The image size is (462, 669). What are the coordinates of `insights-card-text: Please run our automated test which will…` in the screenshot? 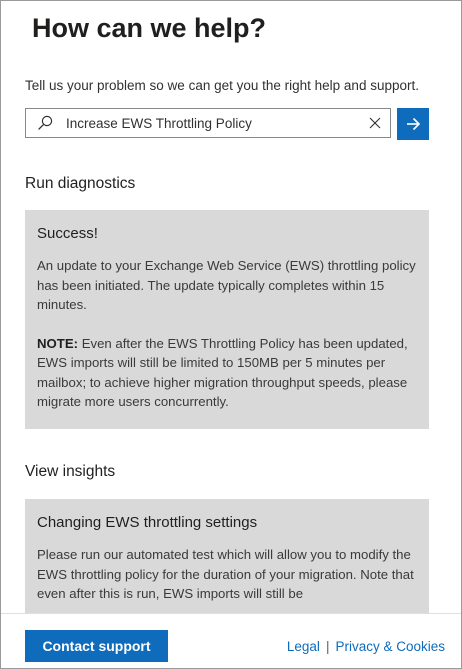 It's located at (225, 574).